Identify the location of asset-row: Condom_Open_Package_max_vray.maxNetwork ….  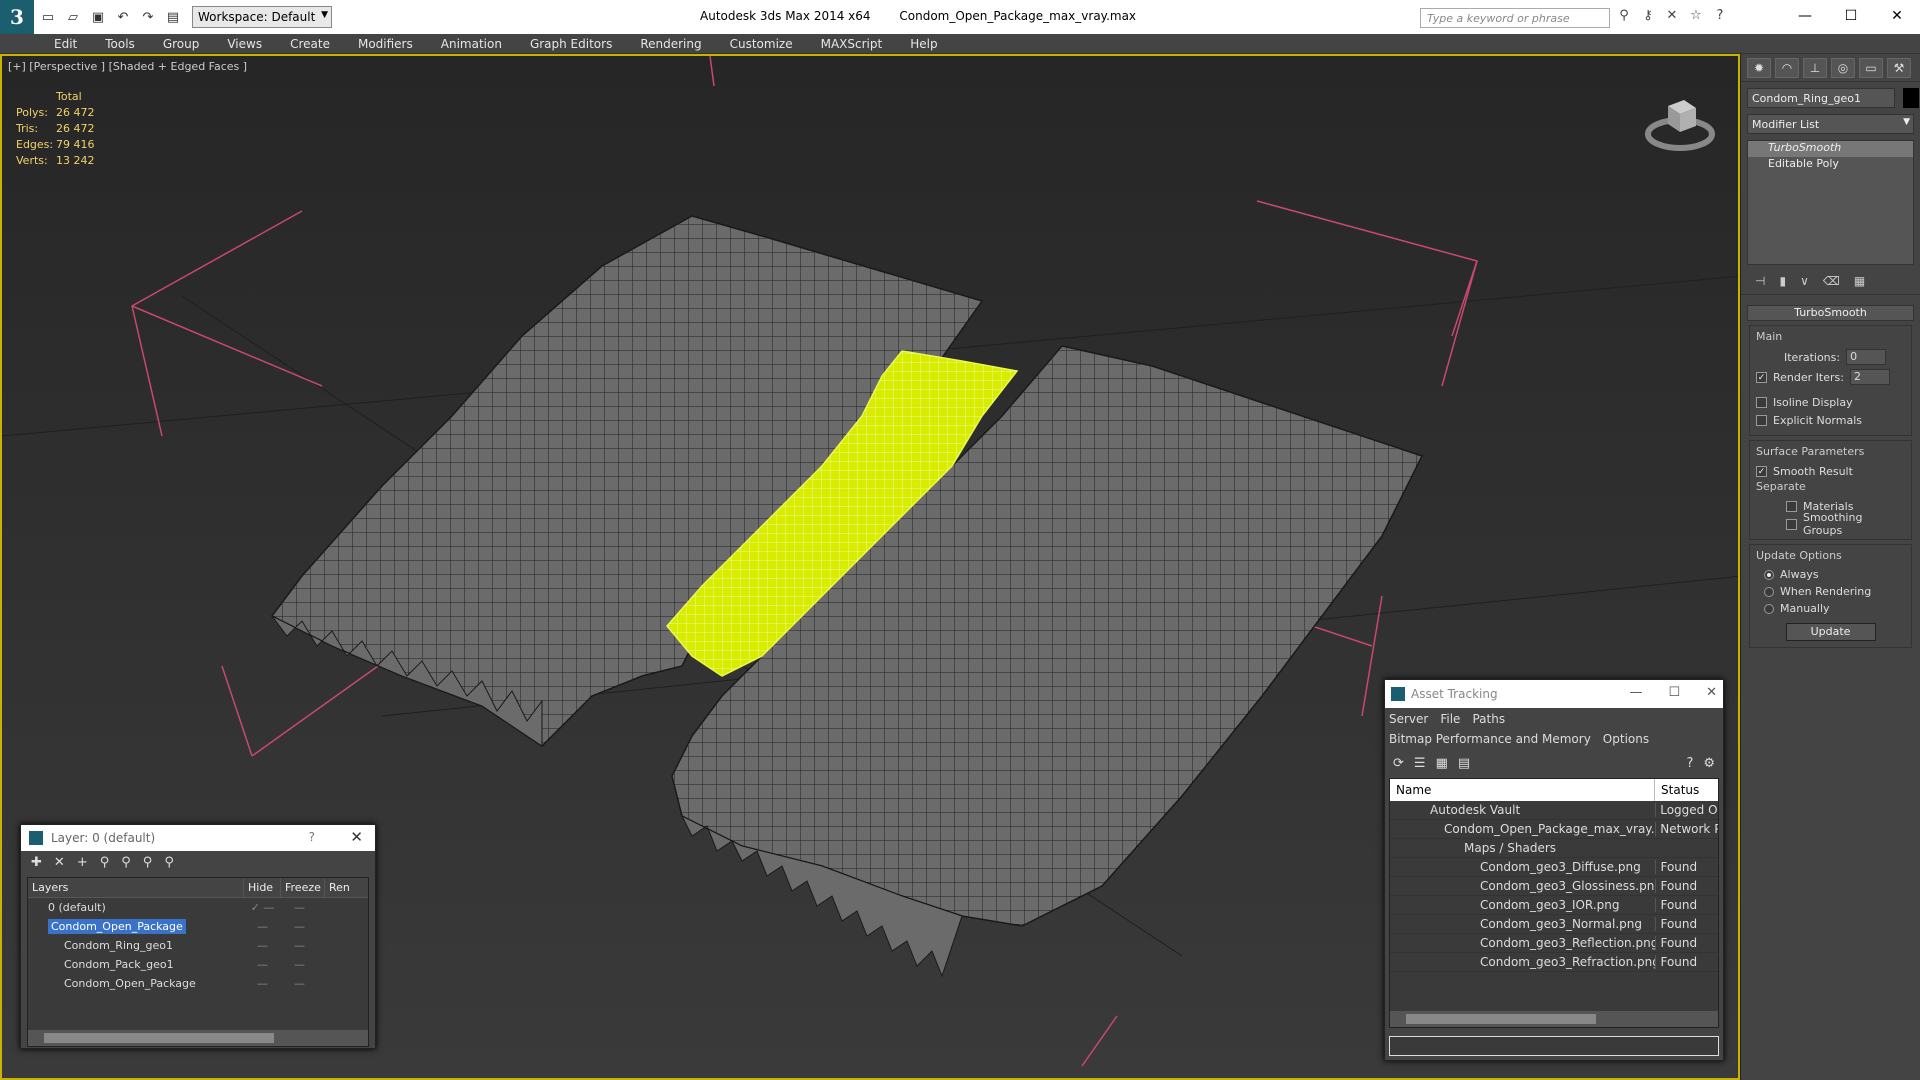
(1554, 829).